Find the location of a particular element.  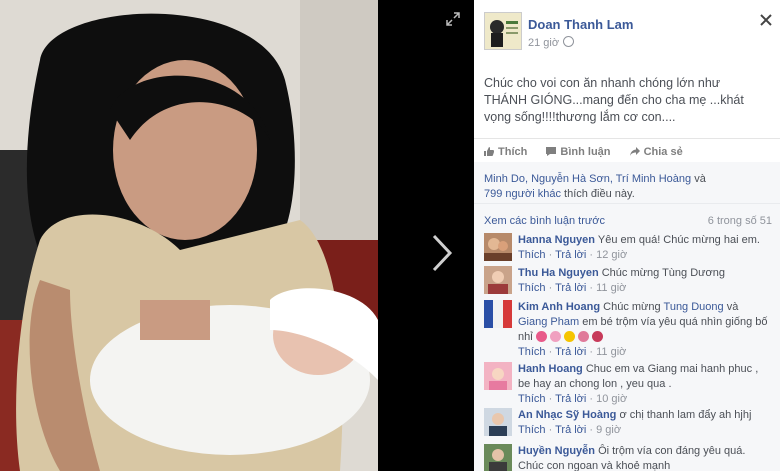

likes-others-link: 799 người khác is located at coordinates (522, 194).